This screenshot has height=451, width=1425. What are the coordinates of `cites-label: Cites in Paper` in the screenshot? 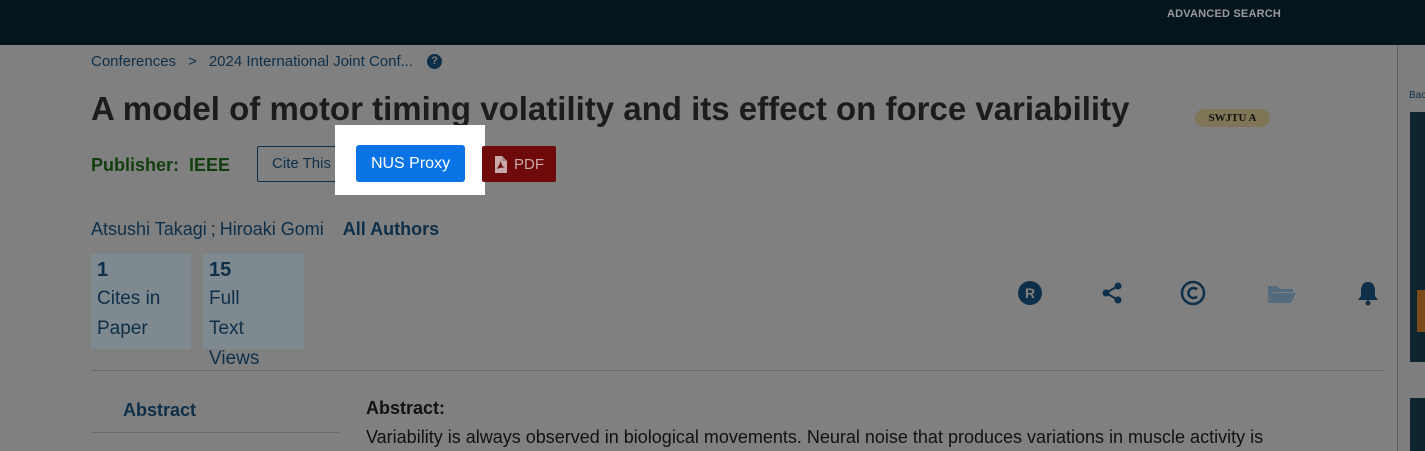 It's located at (129, 313).